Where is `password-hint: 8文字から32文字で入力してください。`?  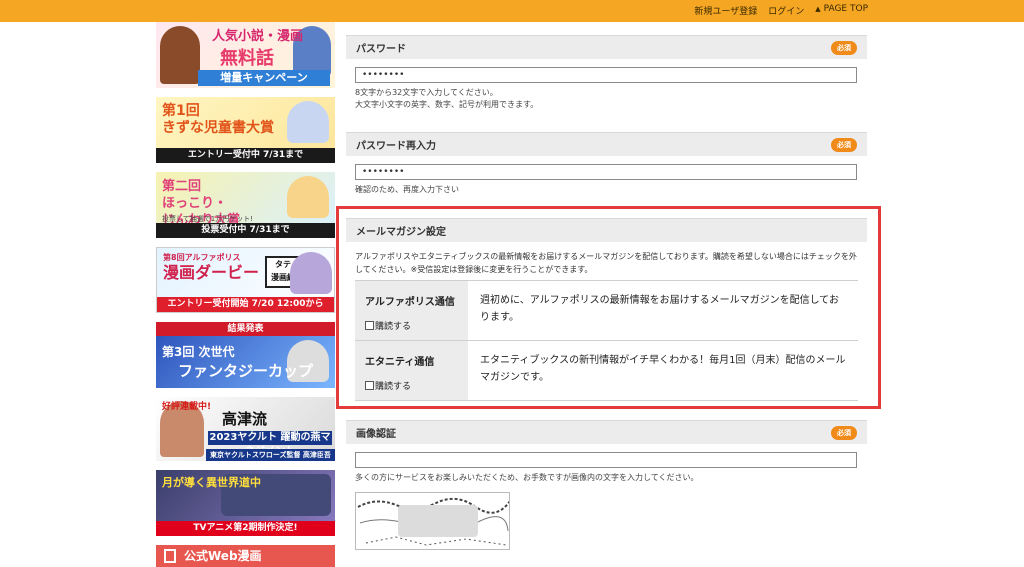
password-hint: 8文字から32文字で入力してください。 is located at coordinates (426, 92).